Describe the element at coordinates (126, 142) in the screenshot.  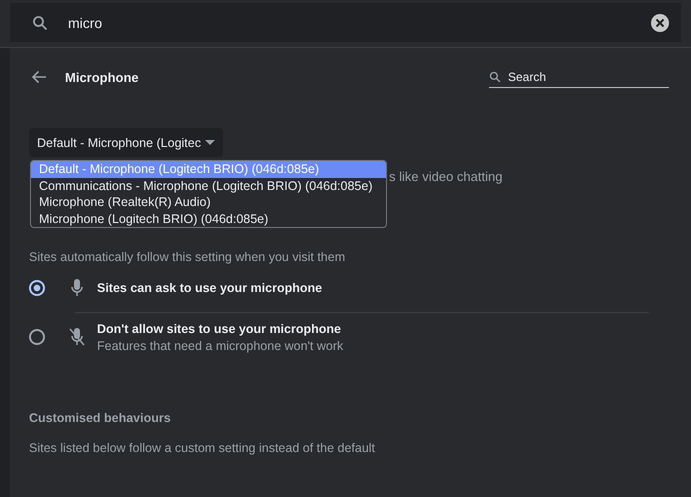
I see `device-dropdown: Default - Microphone (Logitec` at that location.